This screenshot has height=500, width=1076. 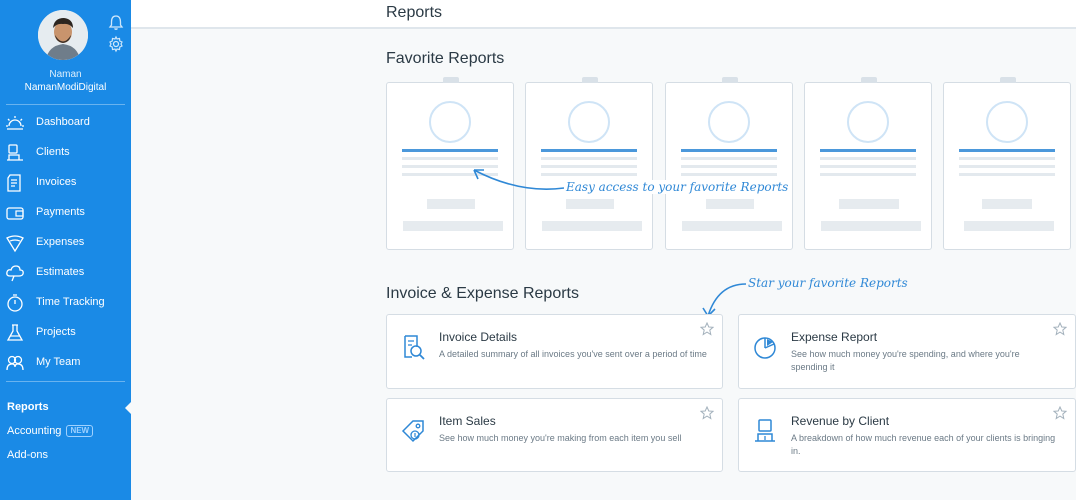 I want to click on user-company: NamanModiDigital, so click(x=65, y=87).